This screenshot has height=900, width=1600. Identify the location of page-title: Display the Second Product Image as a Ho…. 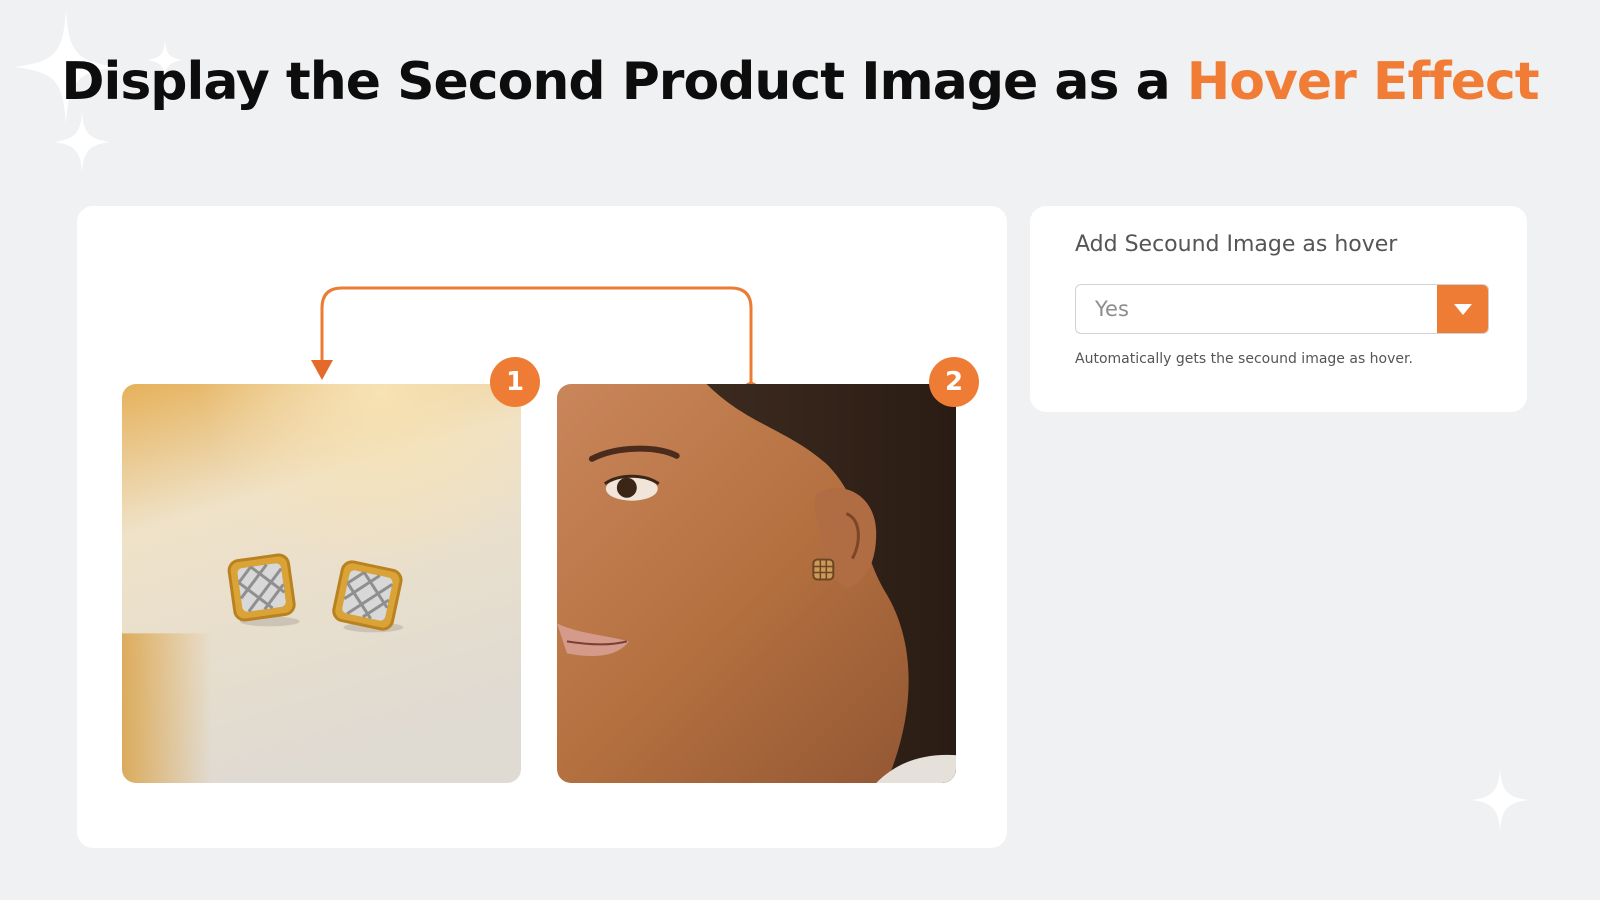
(800, 82).